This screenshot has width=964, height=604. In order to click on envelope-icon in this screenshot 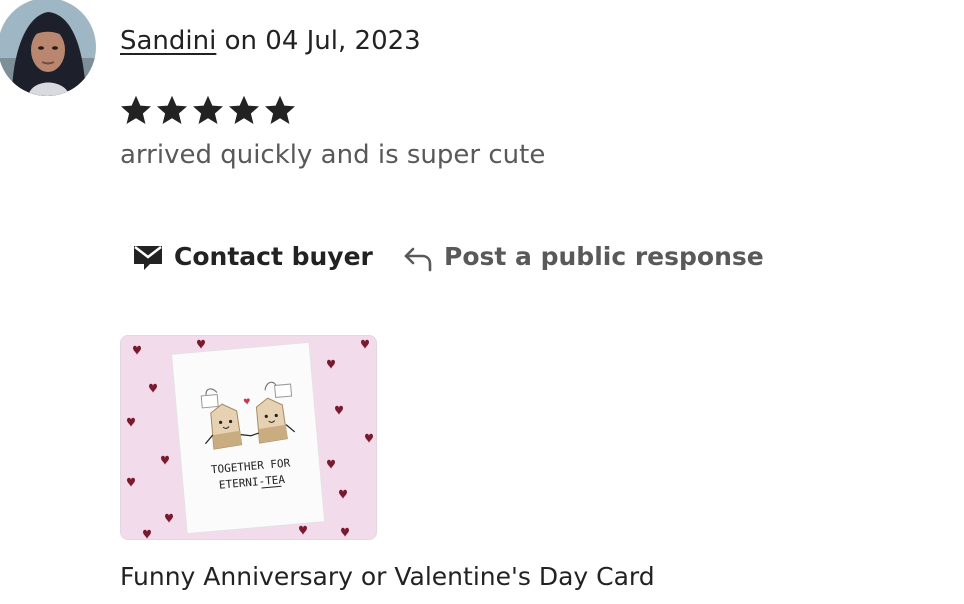, I will do `click(148, 258)`.